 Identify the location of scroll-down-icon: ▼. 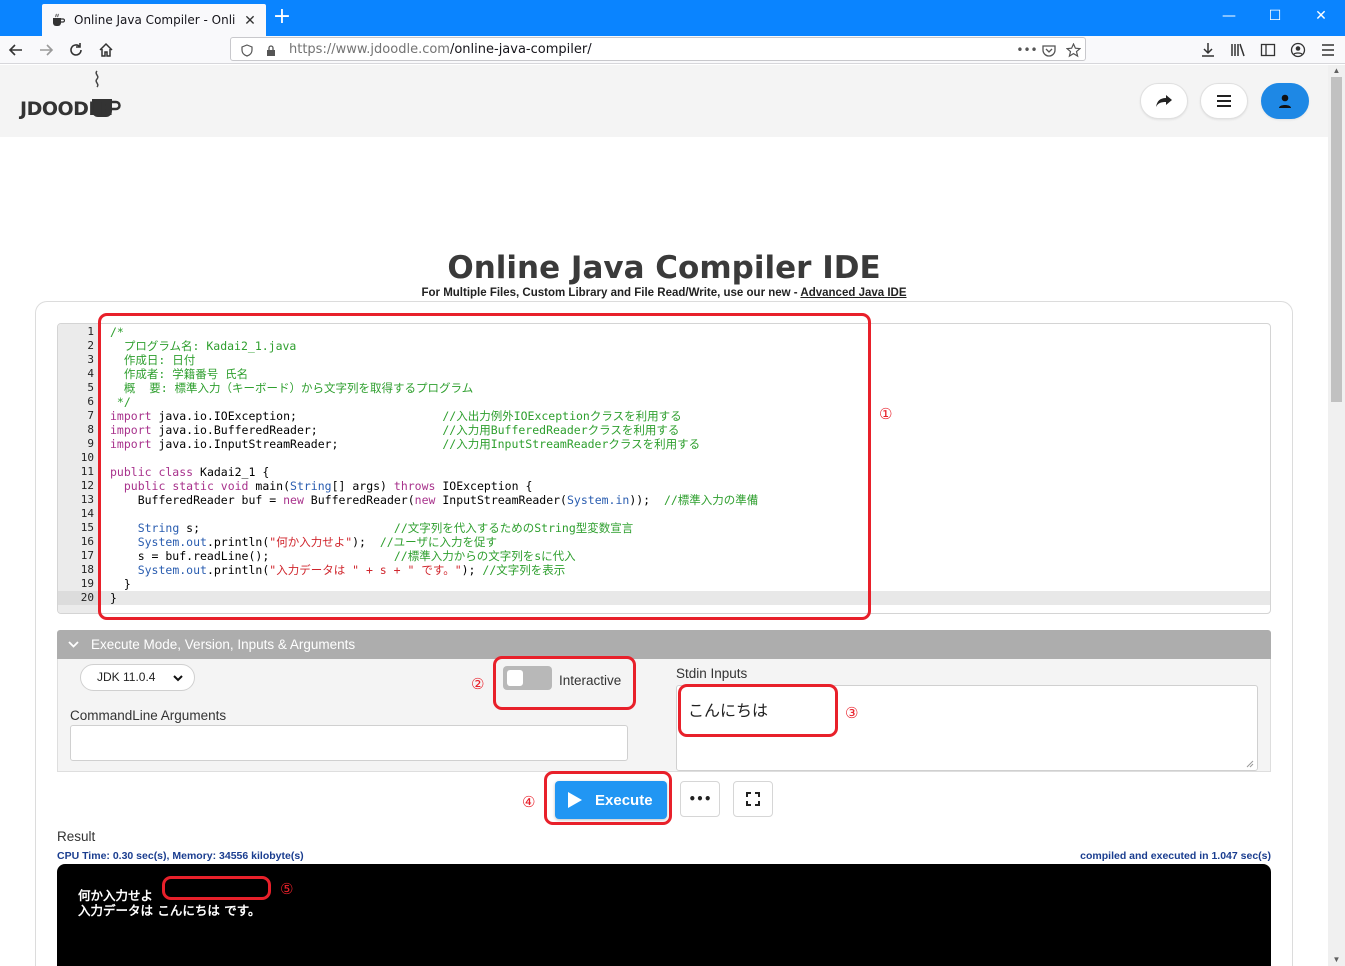
(1336, 960).